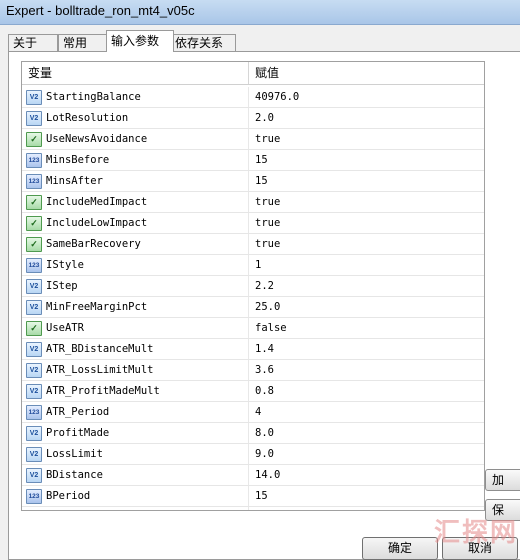 The width and height of the screenshot is (520, 560). I want to click on param-name: ATR_BDistanceMult, so click(100, 349).